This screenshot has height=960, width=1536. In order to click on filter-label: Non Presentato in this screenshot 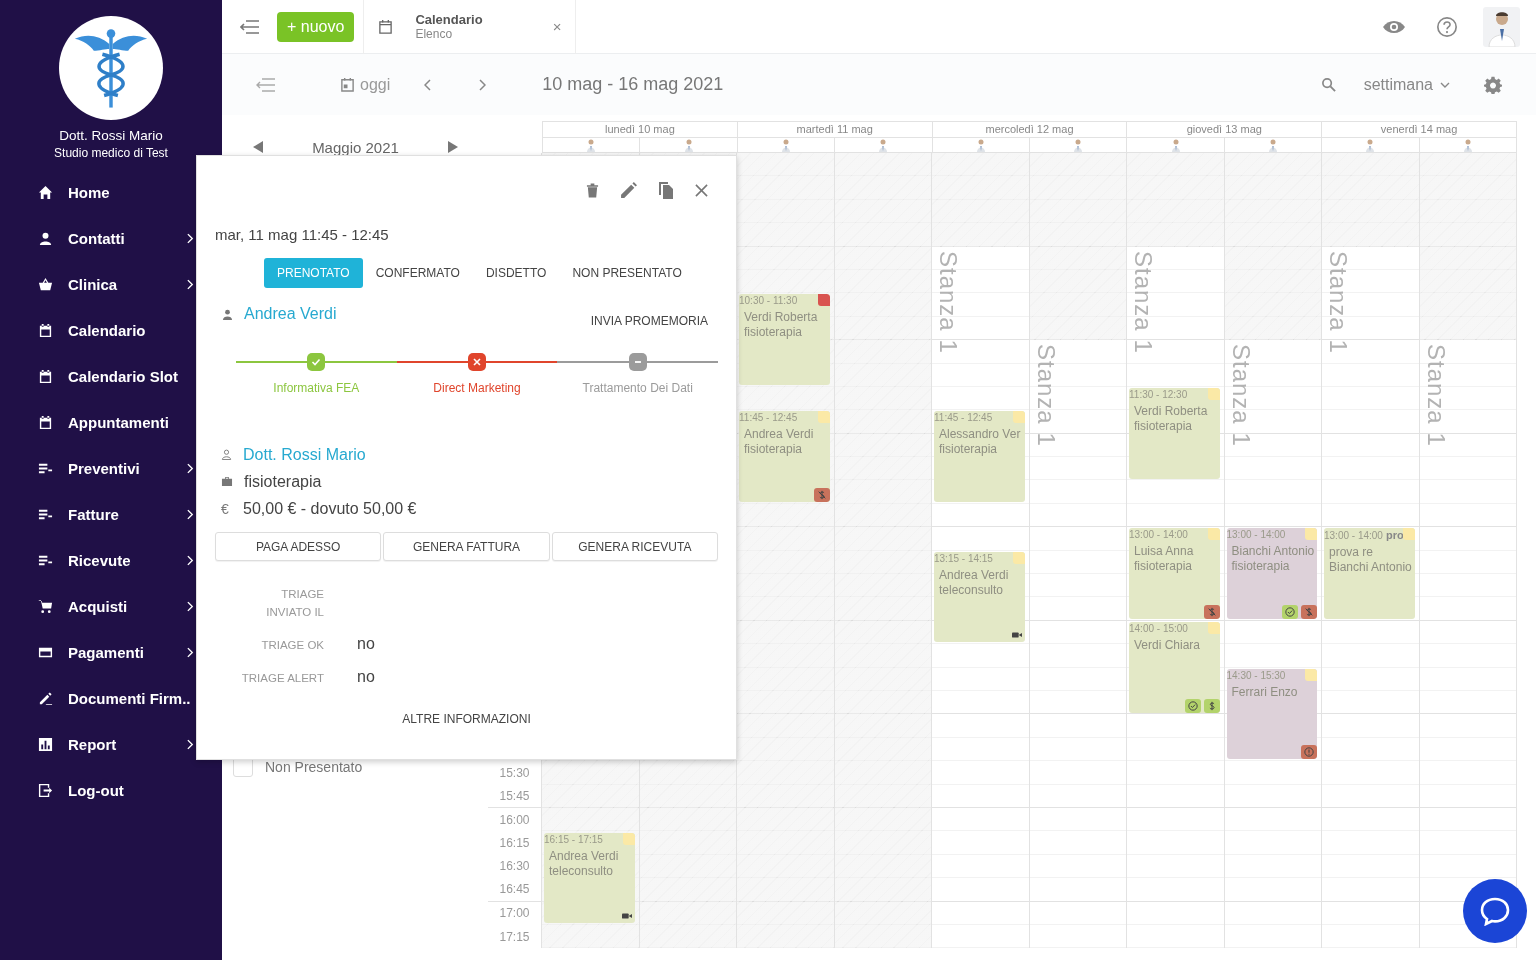, I will do `click(314, 767)`.